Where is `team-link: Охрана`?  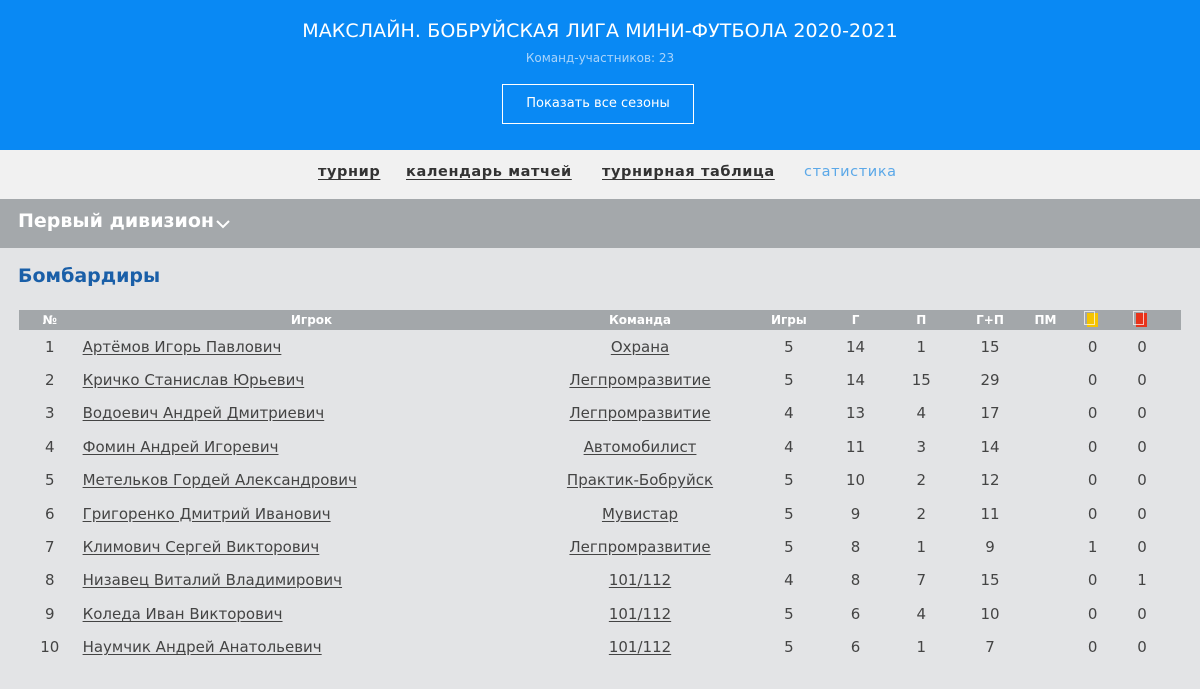
team-link: Охрана is located at coordinates (640, 347).